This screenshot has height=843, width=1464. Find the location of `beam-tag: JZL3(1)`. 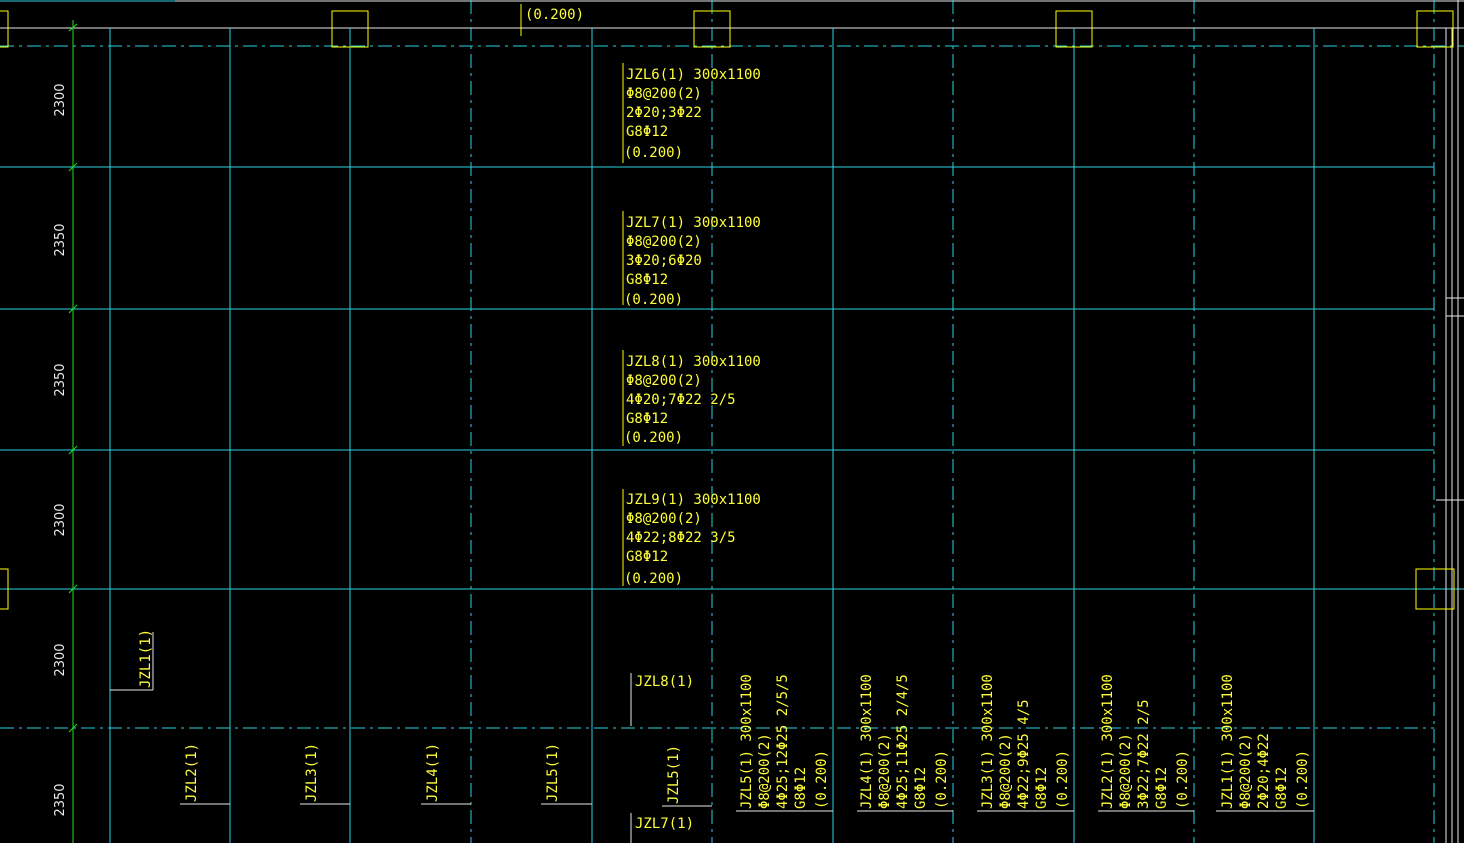

beam-tag: JZL3(1) is located at coordinates (312, 772).